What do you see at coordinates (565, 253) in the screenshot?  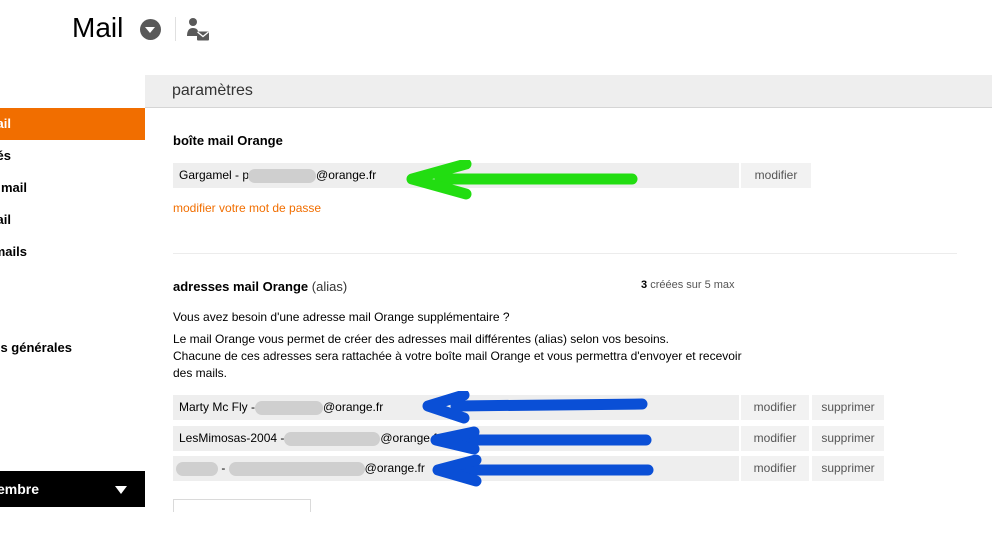 I see `section-divider` at bounding box center [565, 253].